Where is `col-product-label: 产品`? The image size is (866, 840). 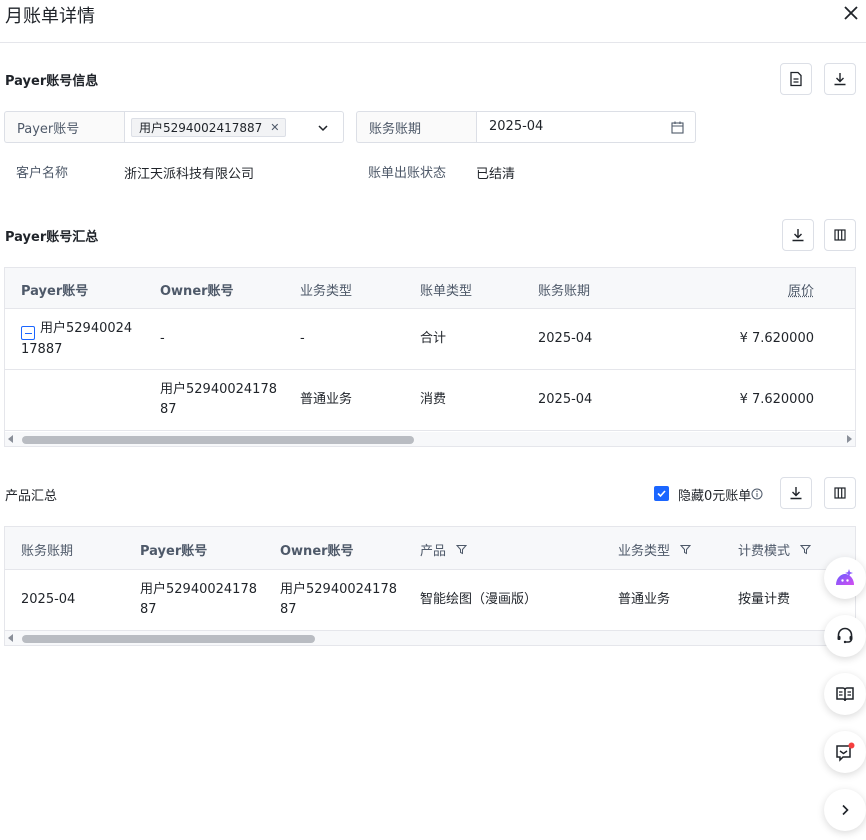
col-product-label: 产品 is located at coordinates (433, 551).